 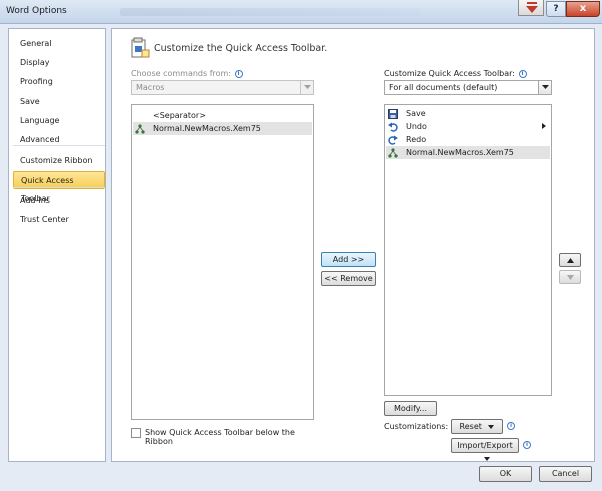 I want to click on add-button: Add >>, so click(x=348, y=259).